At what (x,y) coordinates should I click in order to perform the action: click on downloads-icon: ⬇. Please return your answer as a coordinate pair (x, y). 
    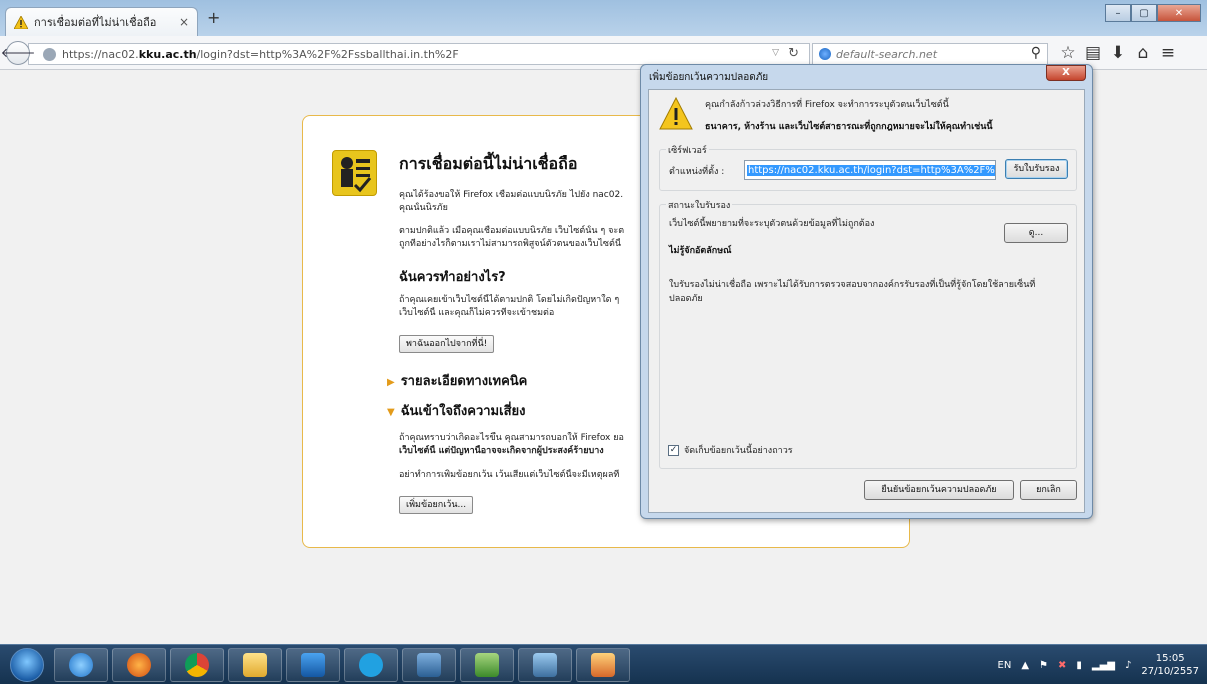
    Looking at the image, I should click on (1118, 53).